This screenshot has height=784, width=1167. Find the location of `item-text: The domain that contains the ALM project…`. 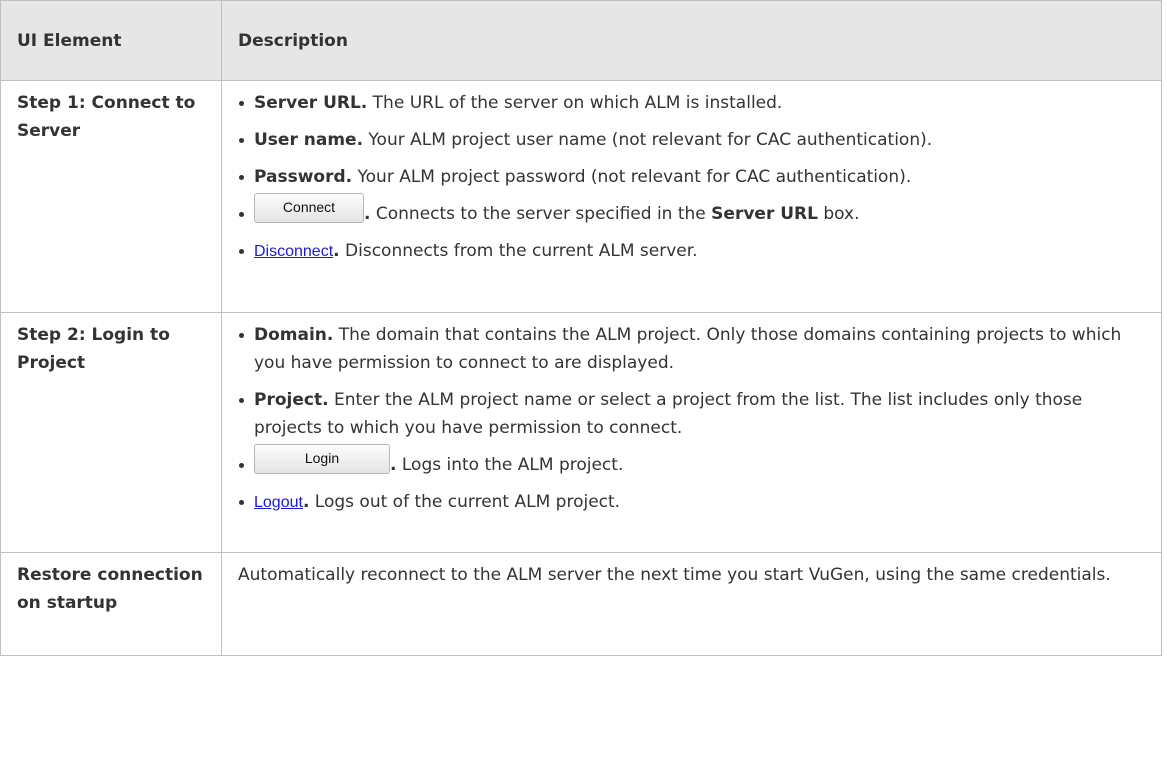

item-text: The domain that contains the ALM project… is located at coordinates (688, 349).